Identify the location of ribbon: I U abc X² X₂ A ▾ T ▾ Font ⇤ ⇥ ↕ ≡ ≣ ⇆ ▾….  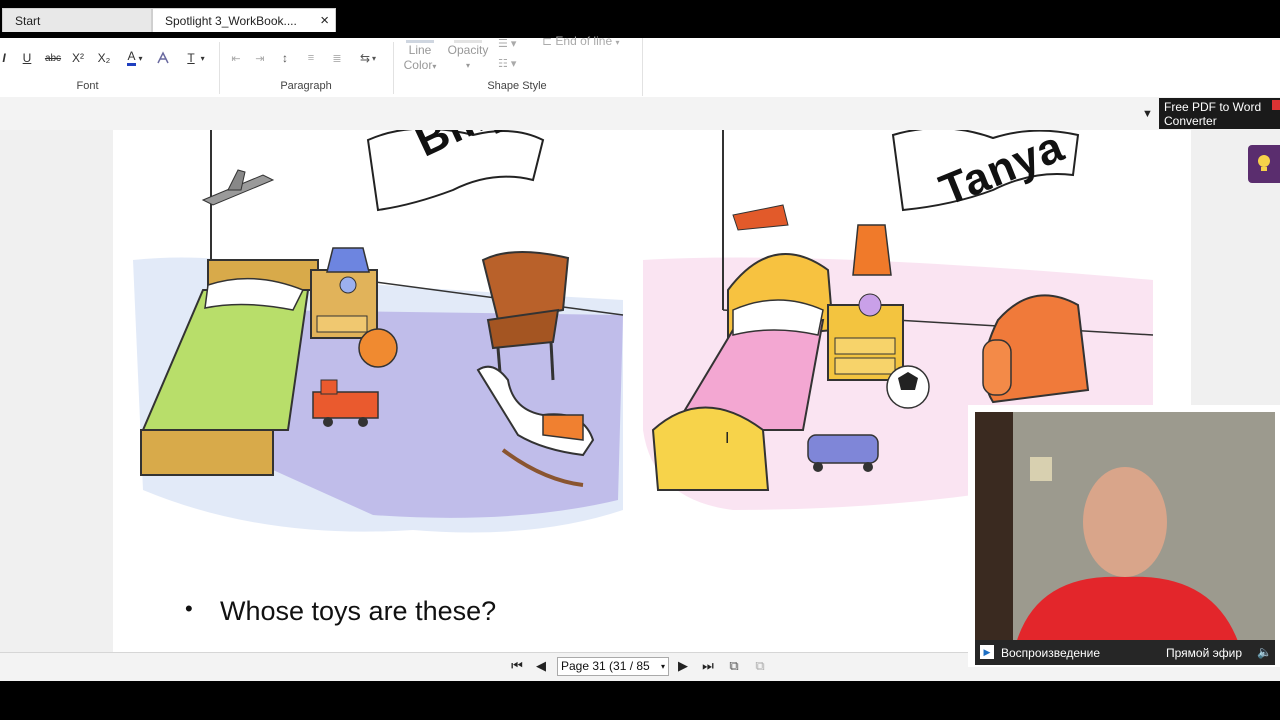
(640, 66).